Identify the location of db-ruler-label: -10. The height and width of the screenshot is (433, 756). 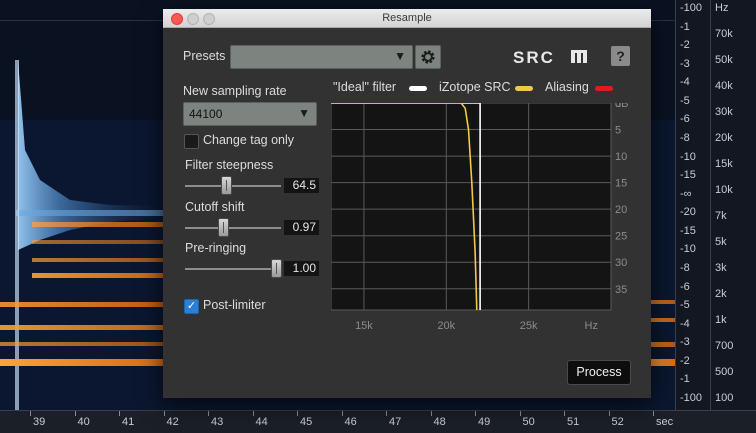
(688, 249).